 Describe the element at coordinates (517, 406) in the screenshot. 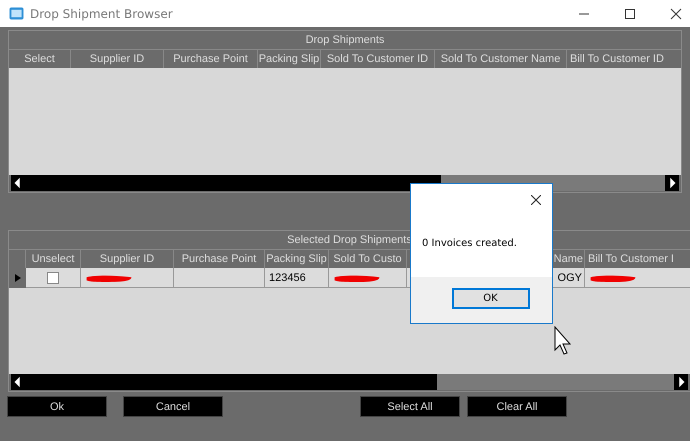

I see `action-button: Clear All` at that location.